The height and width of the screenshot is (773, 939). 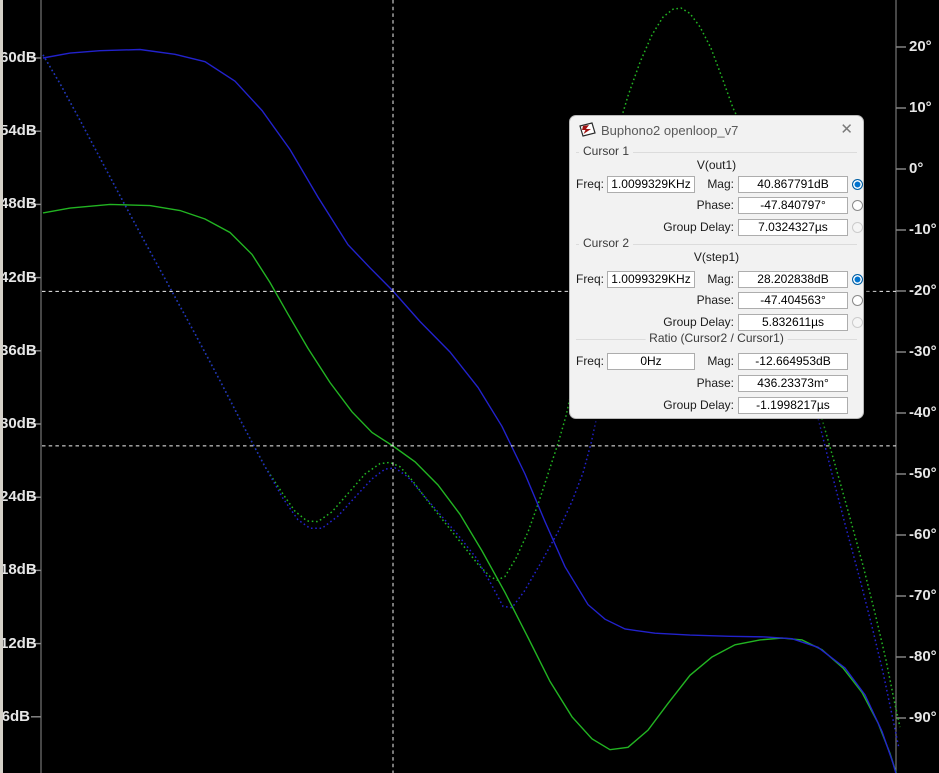 I want to click on ltspice-logo-icon, so click(x=587, y=130).